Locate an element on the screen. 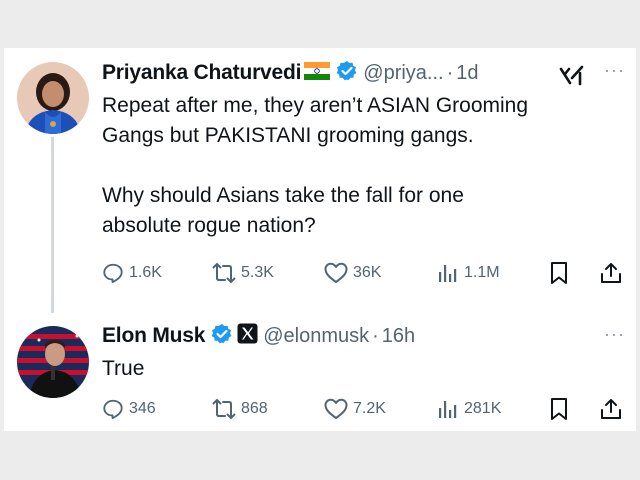 The width and height of the screenshot is (640, 480). x-affiliate-badge-icon is located at coordinates (247, 336).